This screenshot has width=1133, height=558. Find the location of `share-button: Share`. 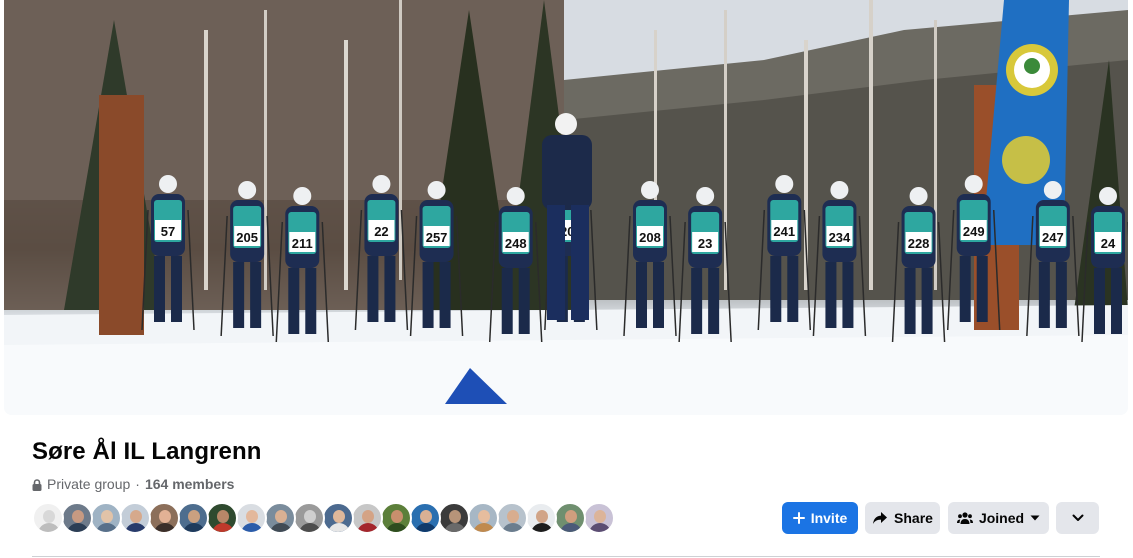

share-button: Share is located at coordinates (902, 518).